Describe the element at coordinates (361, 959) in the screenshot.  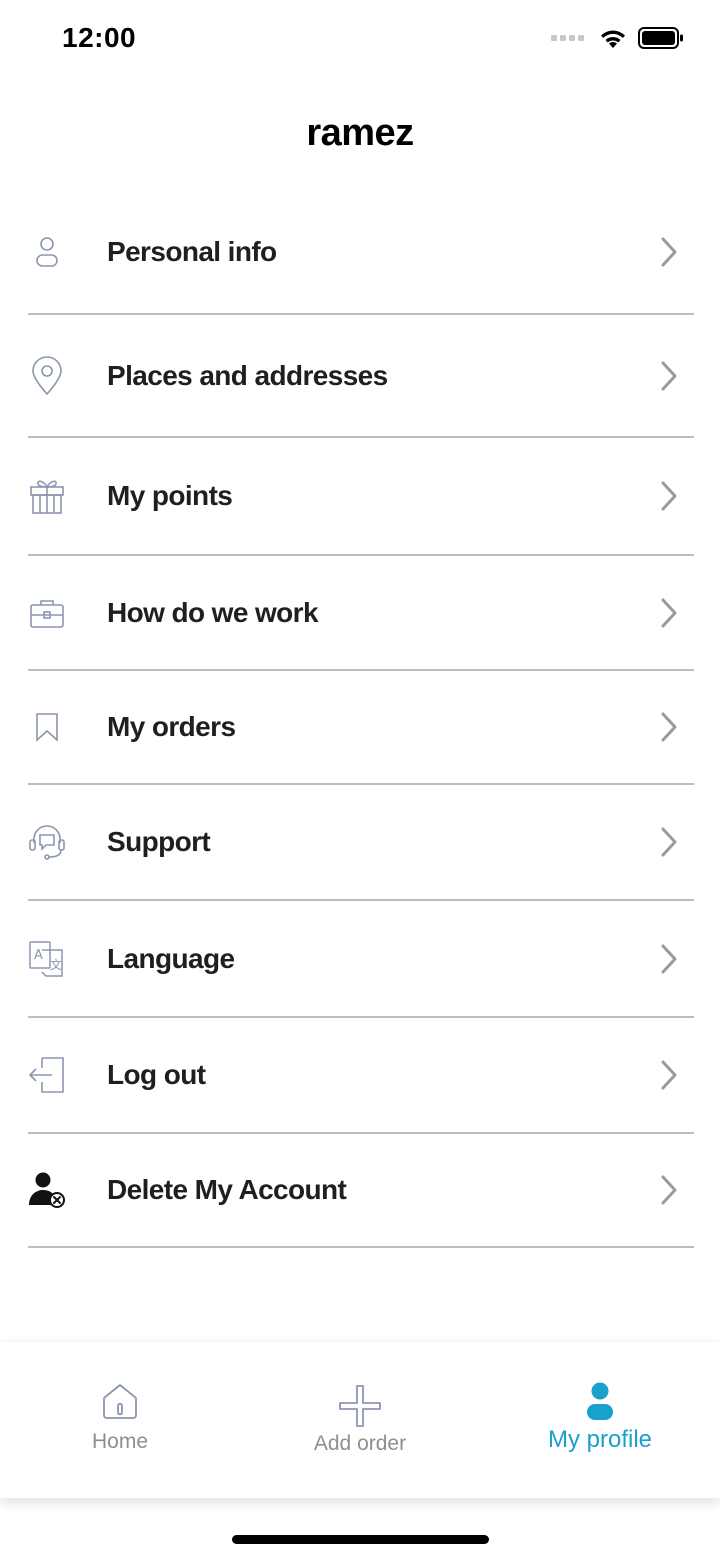
I see `menu-item-language: A 文 Language` at that location.